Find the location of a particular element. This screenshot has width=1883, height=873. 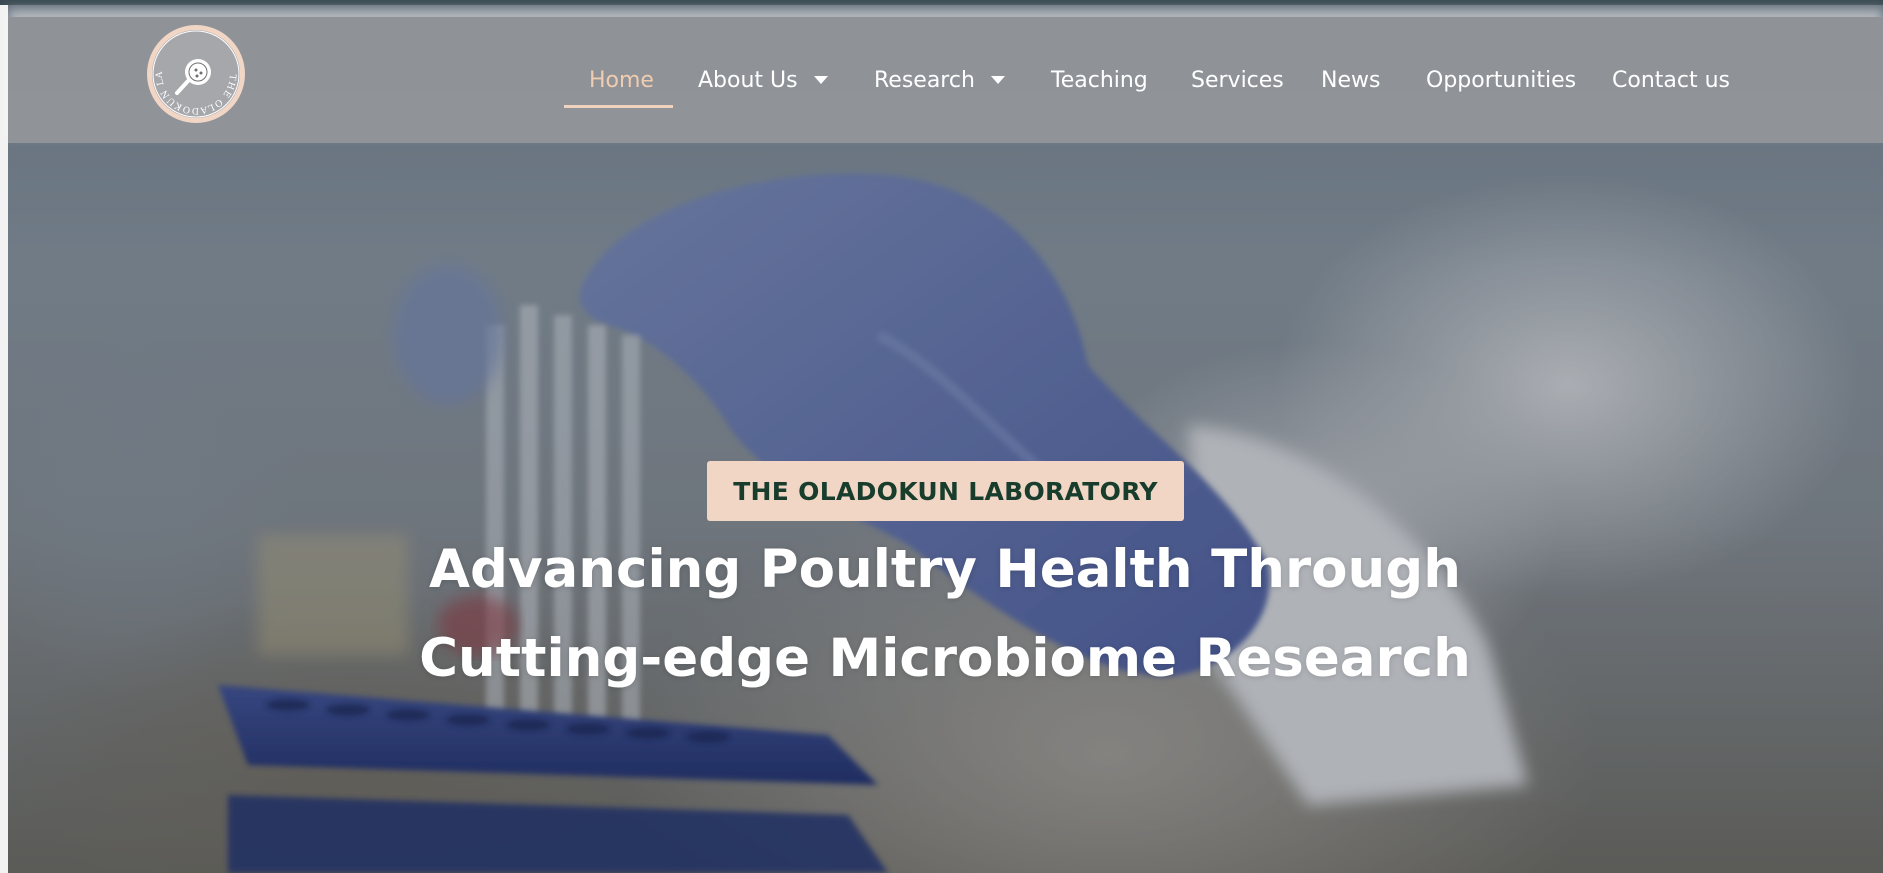

active-nav-underline is located at coordinates (618, 106).